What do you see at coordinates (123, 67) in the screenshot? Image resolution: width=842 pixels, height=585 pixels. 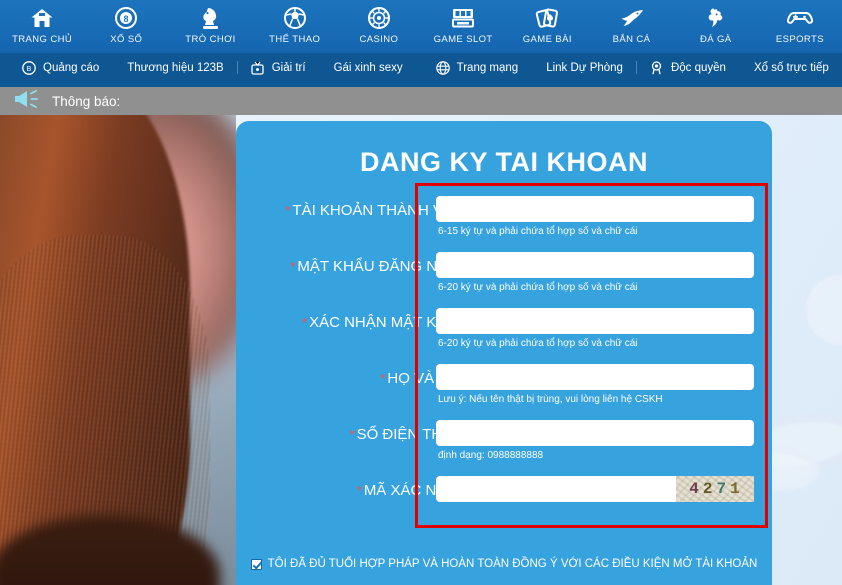 I see `subnav-group-advertising: B Quảng cáo Thương hiệu 123B` at bounding box center [123, 67].